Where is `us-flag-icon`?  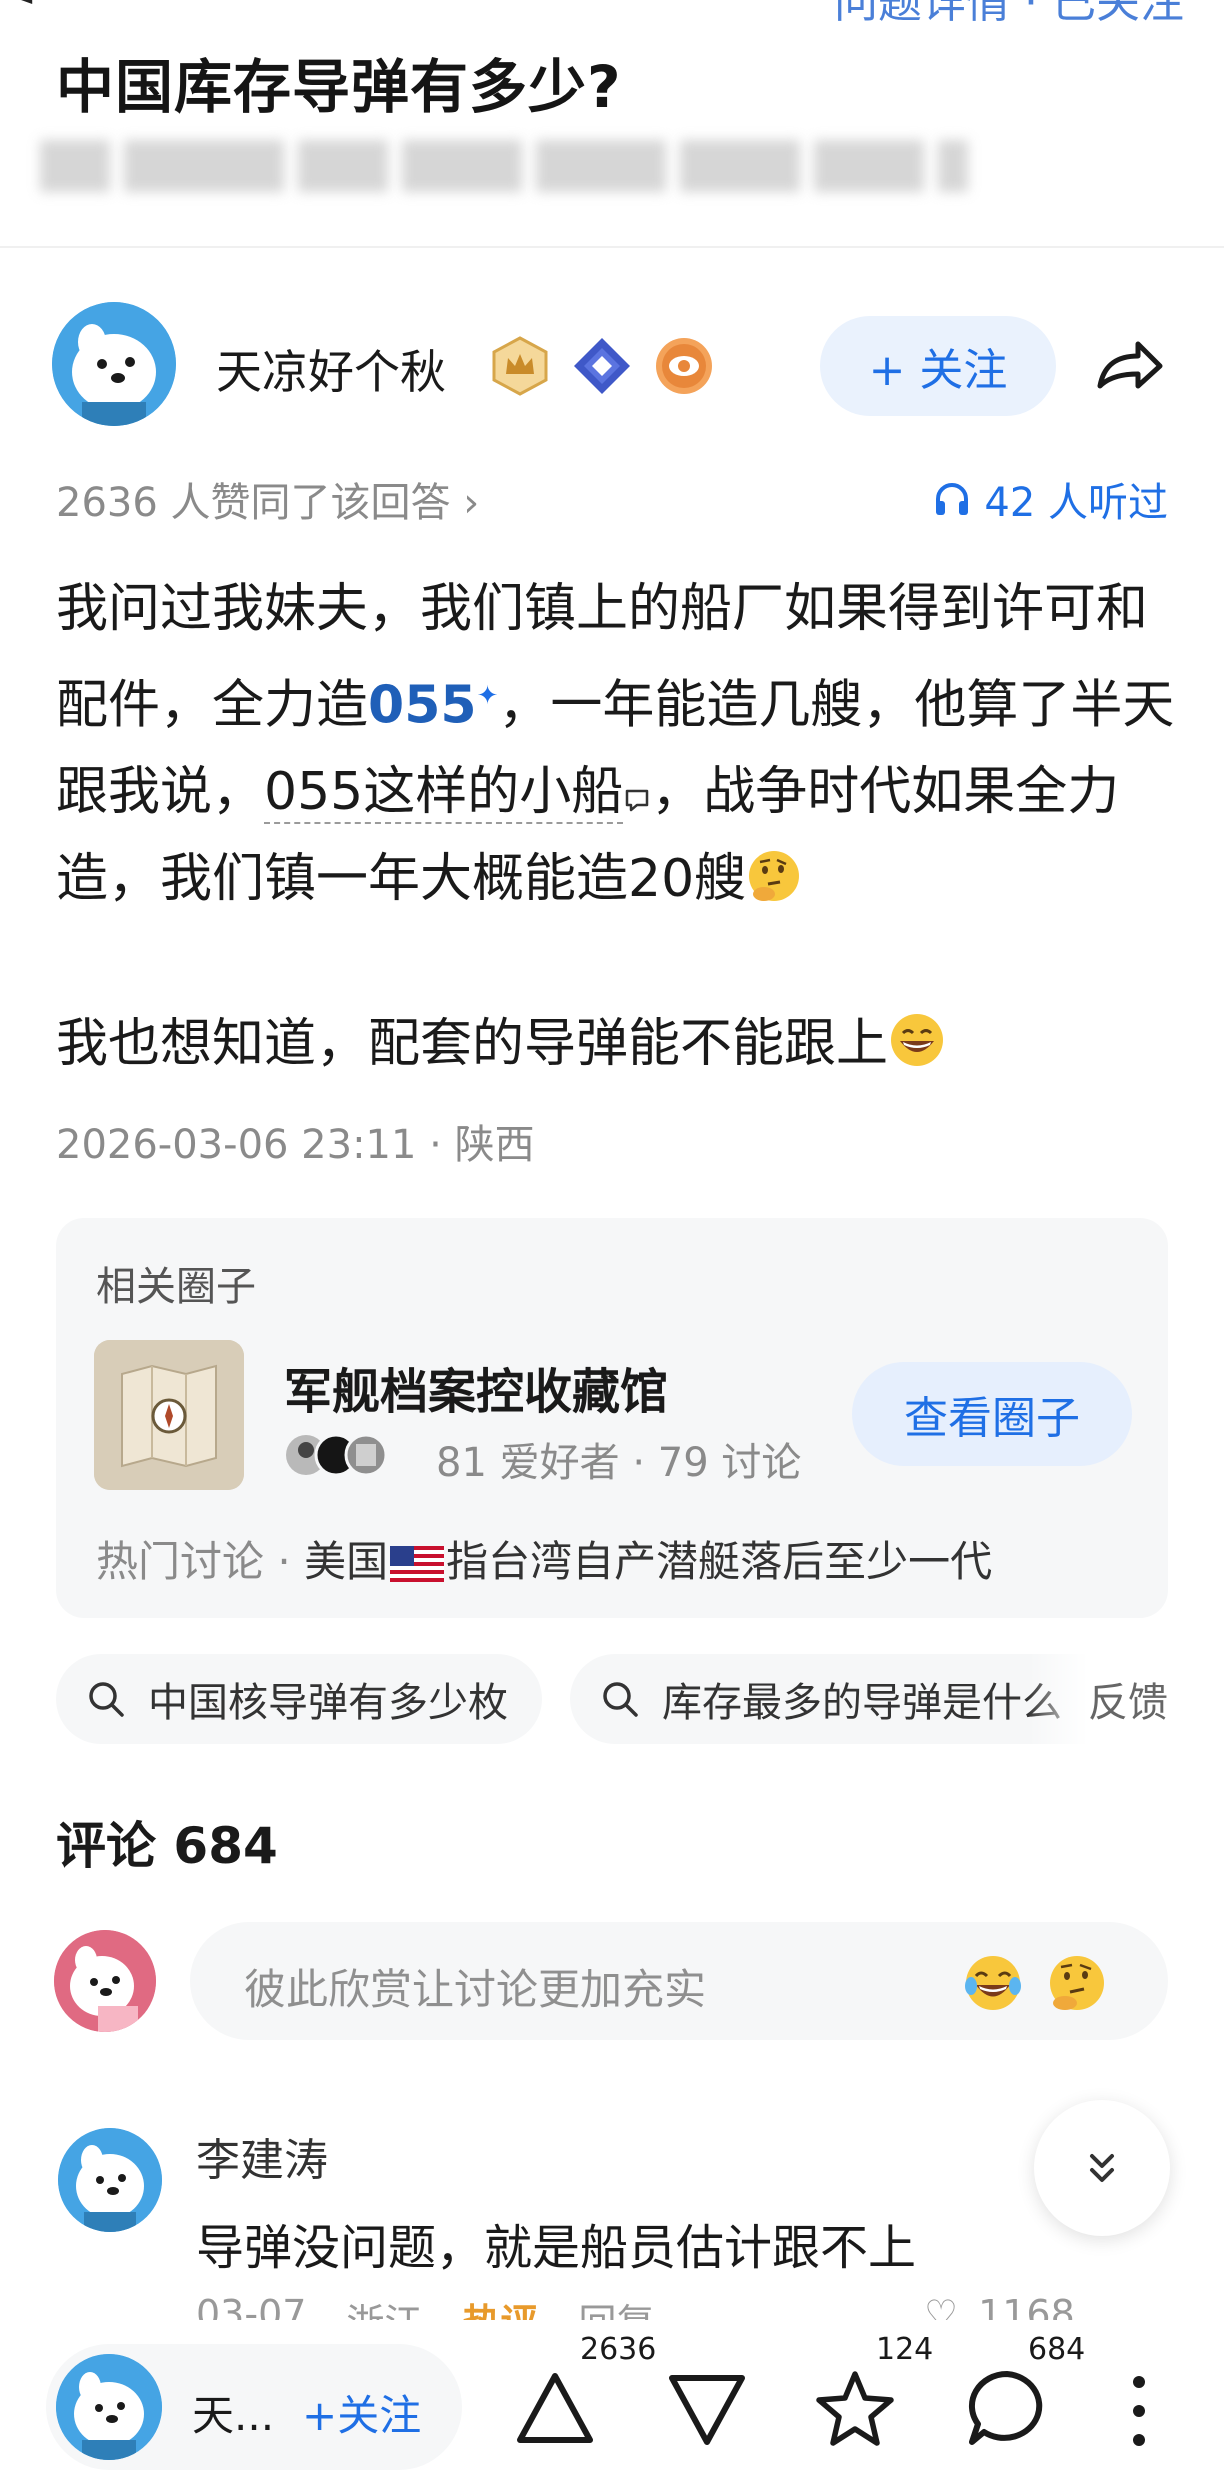 us-flag-icon is located at coordinates (417, 1564).